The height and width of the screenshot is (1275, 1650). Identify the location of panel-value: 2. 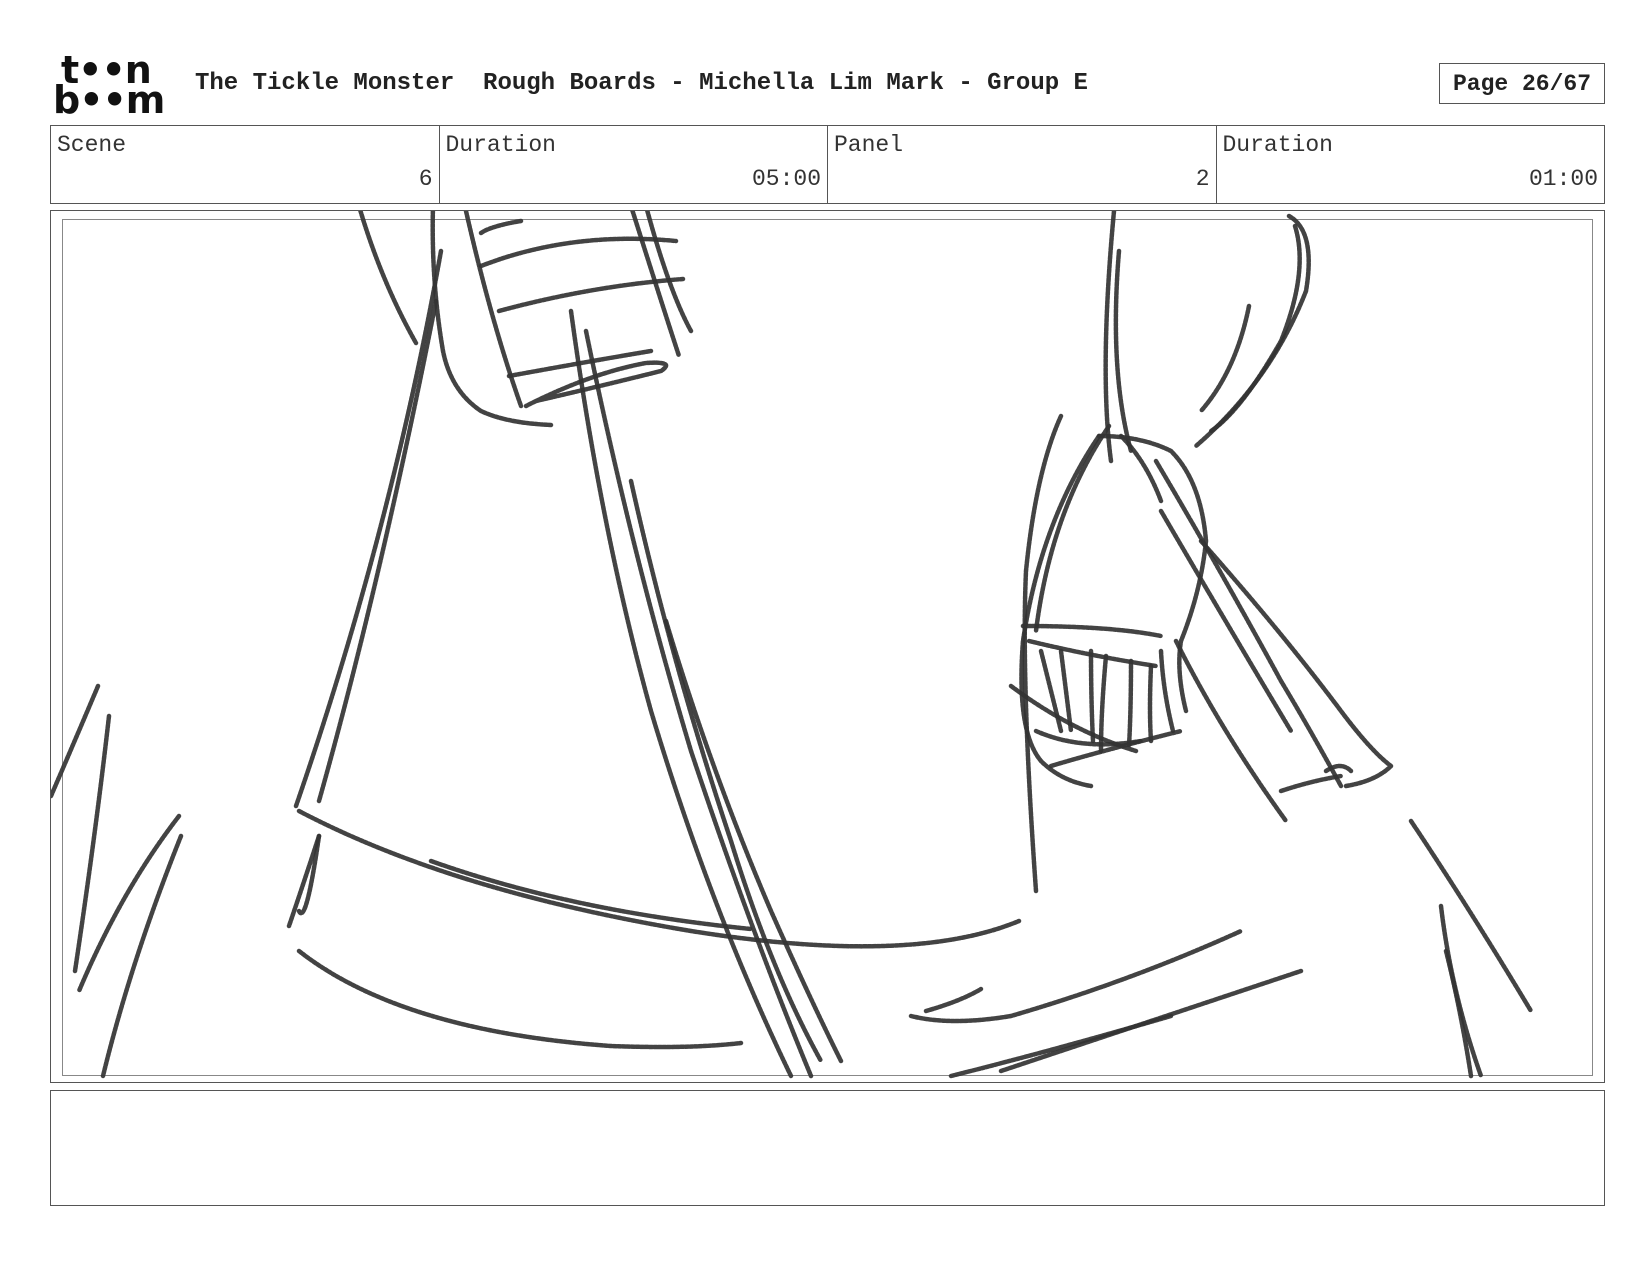
(1202, 179).